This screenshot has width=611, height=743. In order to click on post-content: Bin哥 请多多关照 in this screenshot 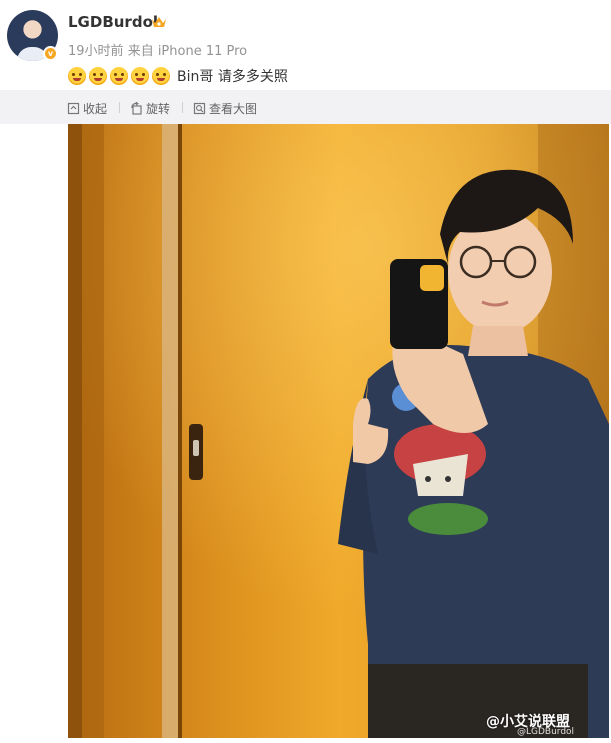, I will do `click(178, 76)`.